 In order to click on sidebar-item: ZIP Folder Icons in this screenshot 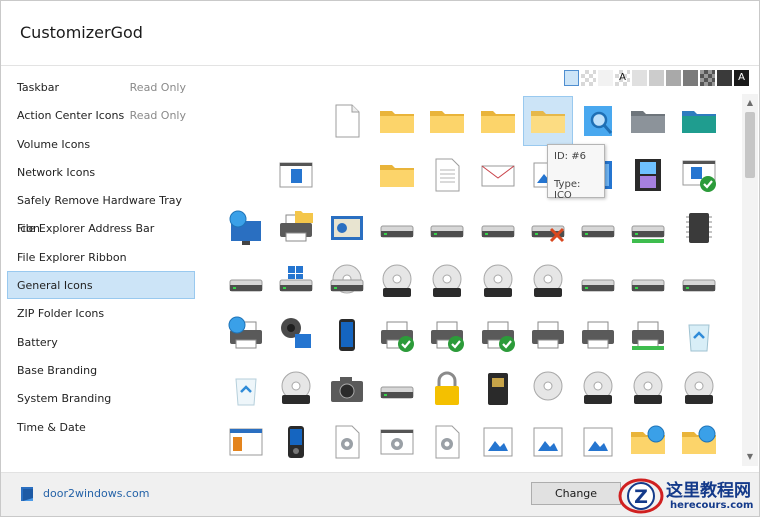, I will do `click(101, 313)`.